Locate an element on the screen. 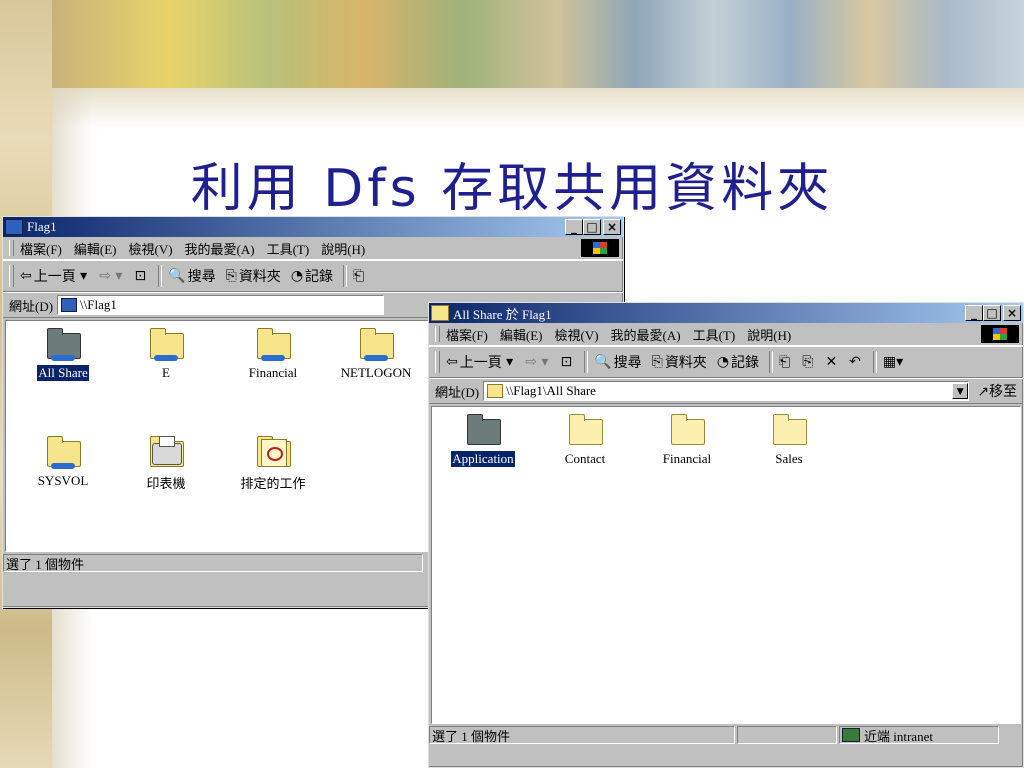 This screenshot has height=768, width=1024. list-item: NETLOGON is located at coordinates (376, 353).